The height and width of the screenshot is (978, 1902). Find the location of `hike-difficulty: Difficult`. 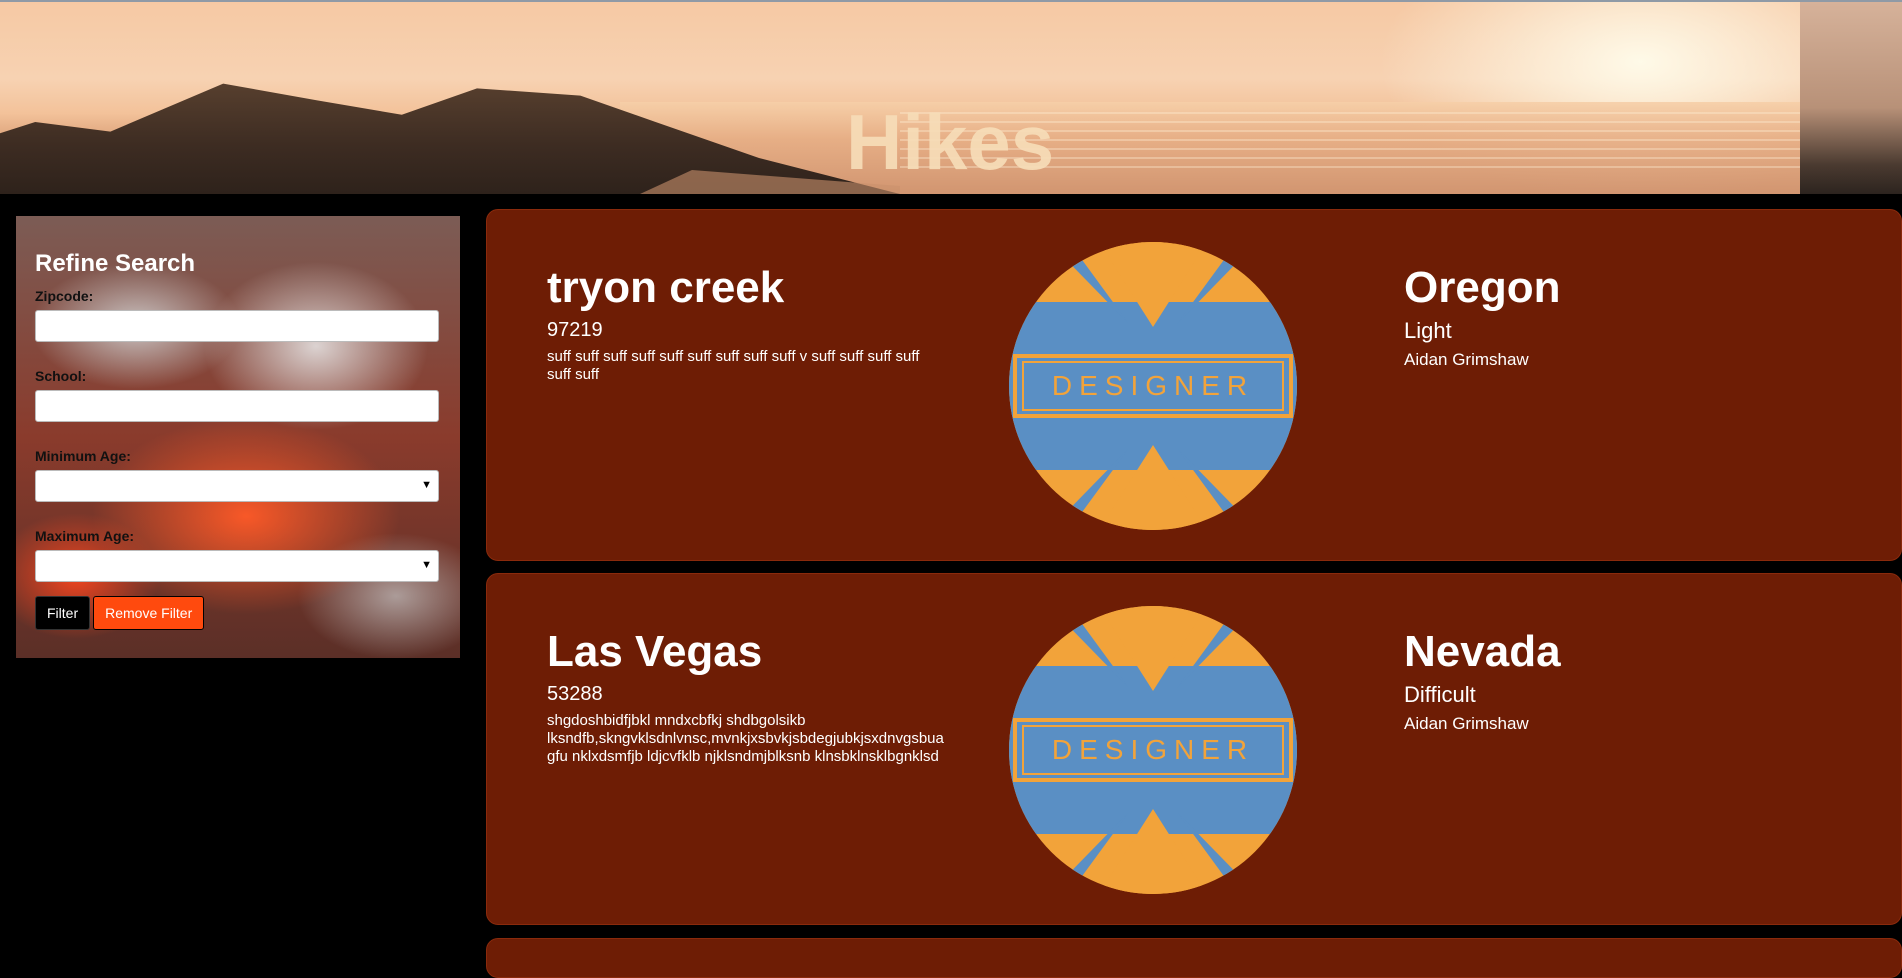

hike-difficulty: Difficult is located at coordinates (1440, 694).